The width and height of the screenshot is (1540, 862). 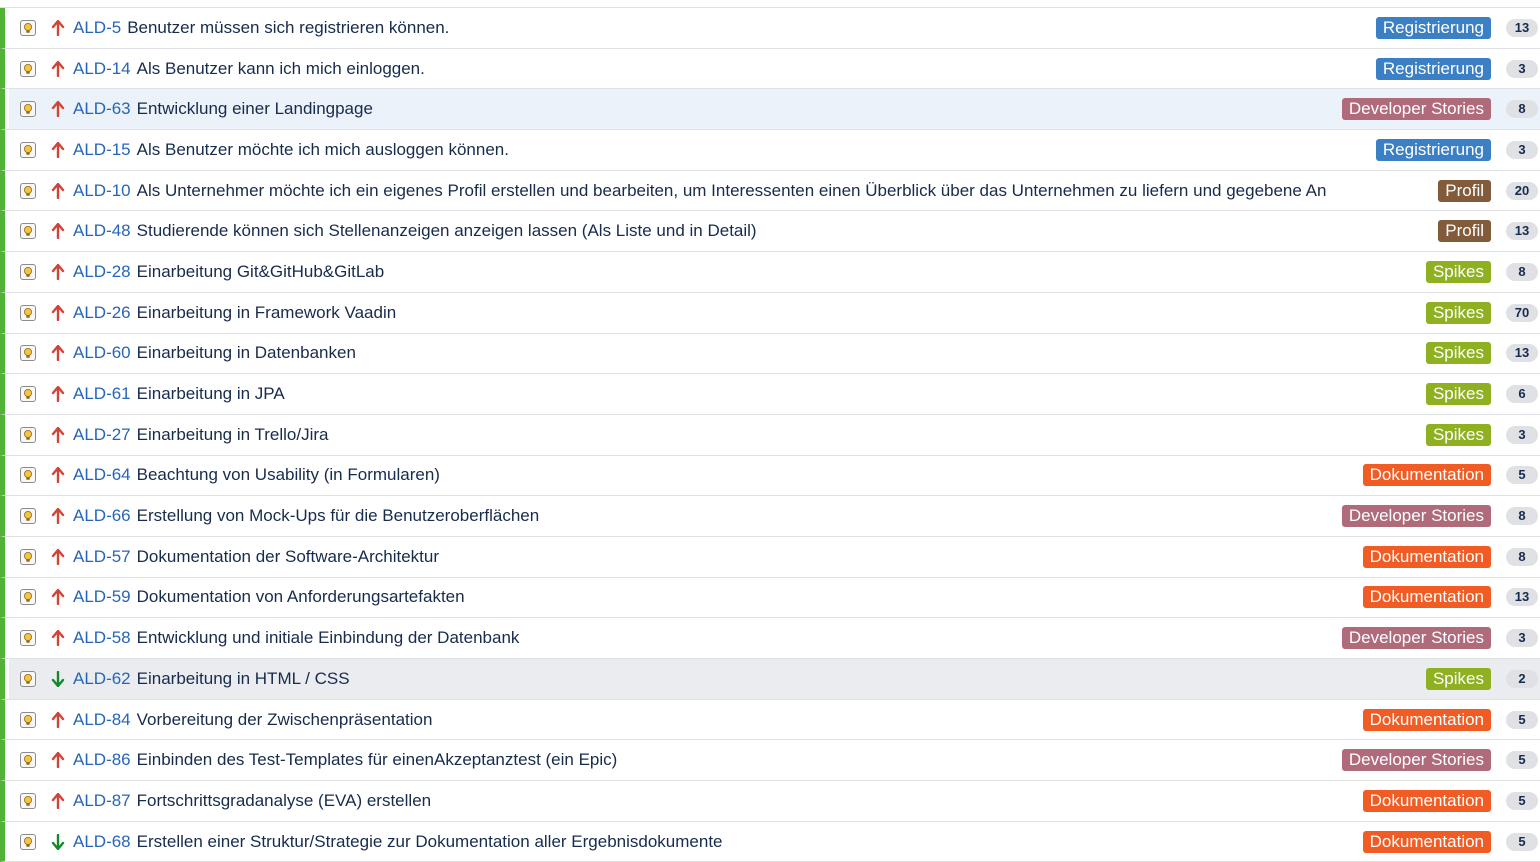 I want to click on backlog-issue-row: ALD-61 Einarbeitung in JPA Spikes 6, so click(x=770, y=394).